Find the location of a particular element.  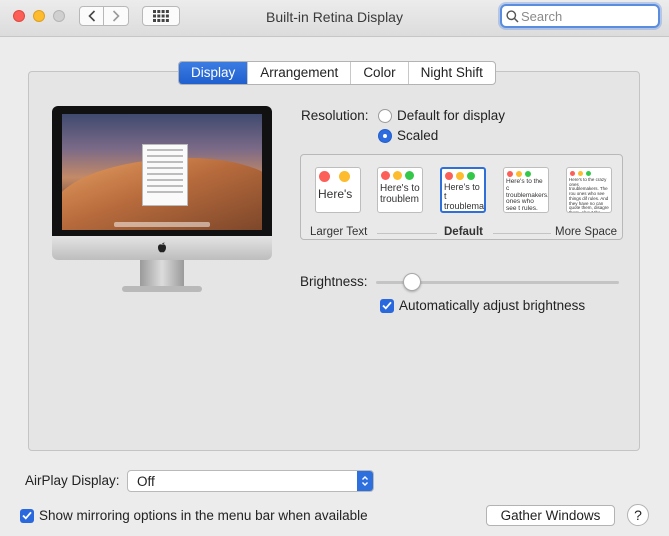

mini-window-preview is located at coordinates (165, 175).